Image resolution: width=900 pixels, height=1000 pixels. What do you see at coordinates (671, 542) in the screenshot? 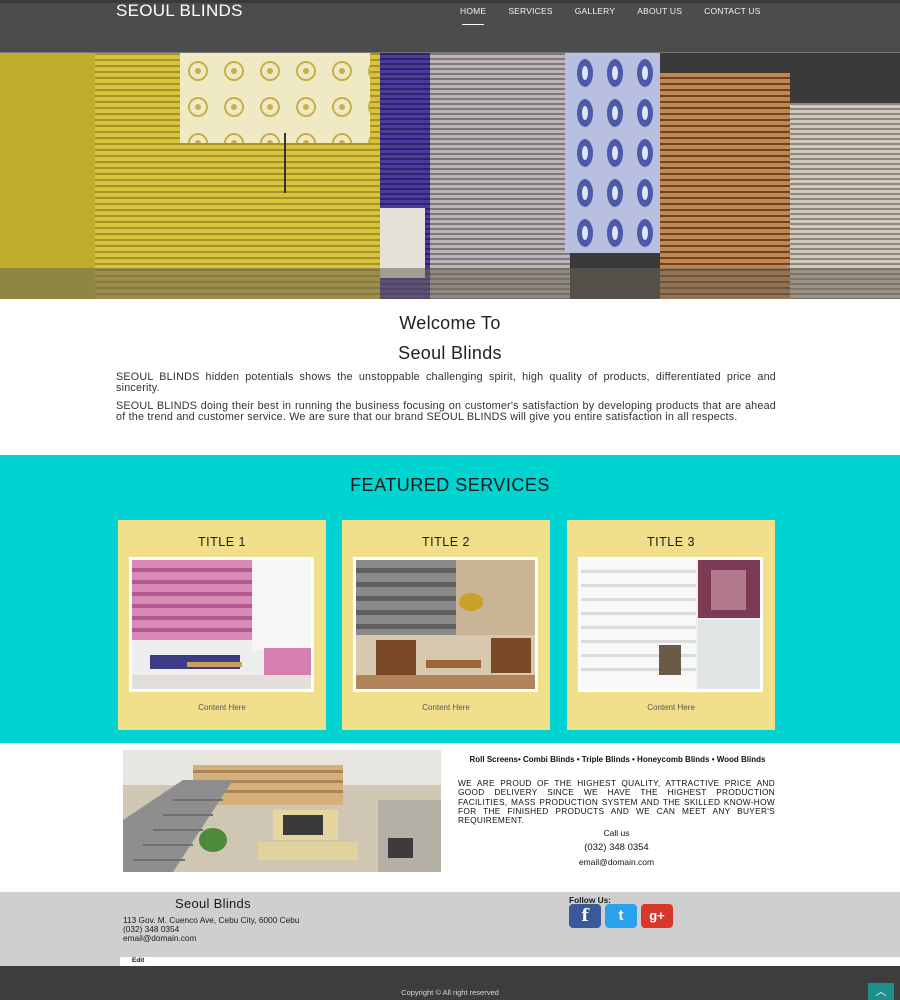
I see `service-card-title: TITLE 3` at bounding box center [671, 542].